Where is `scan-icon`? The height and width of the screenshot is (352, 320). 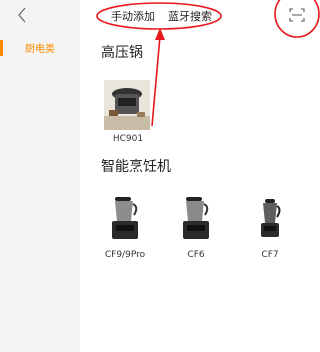
scan-icon is located at coordinates (297, 15).